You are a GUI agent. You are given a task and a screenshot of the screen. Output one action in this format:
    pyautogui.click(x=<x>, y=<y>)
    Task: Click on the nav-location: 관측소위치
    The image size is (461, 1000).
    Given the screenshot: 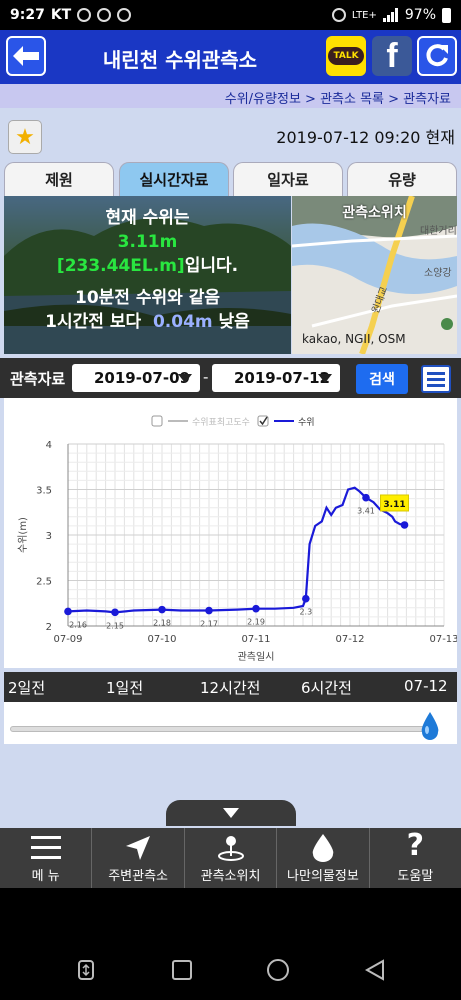 What is the action you would take?
    pyautogui.click(x=231, y=858)
    